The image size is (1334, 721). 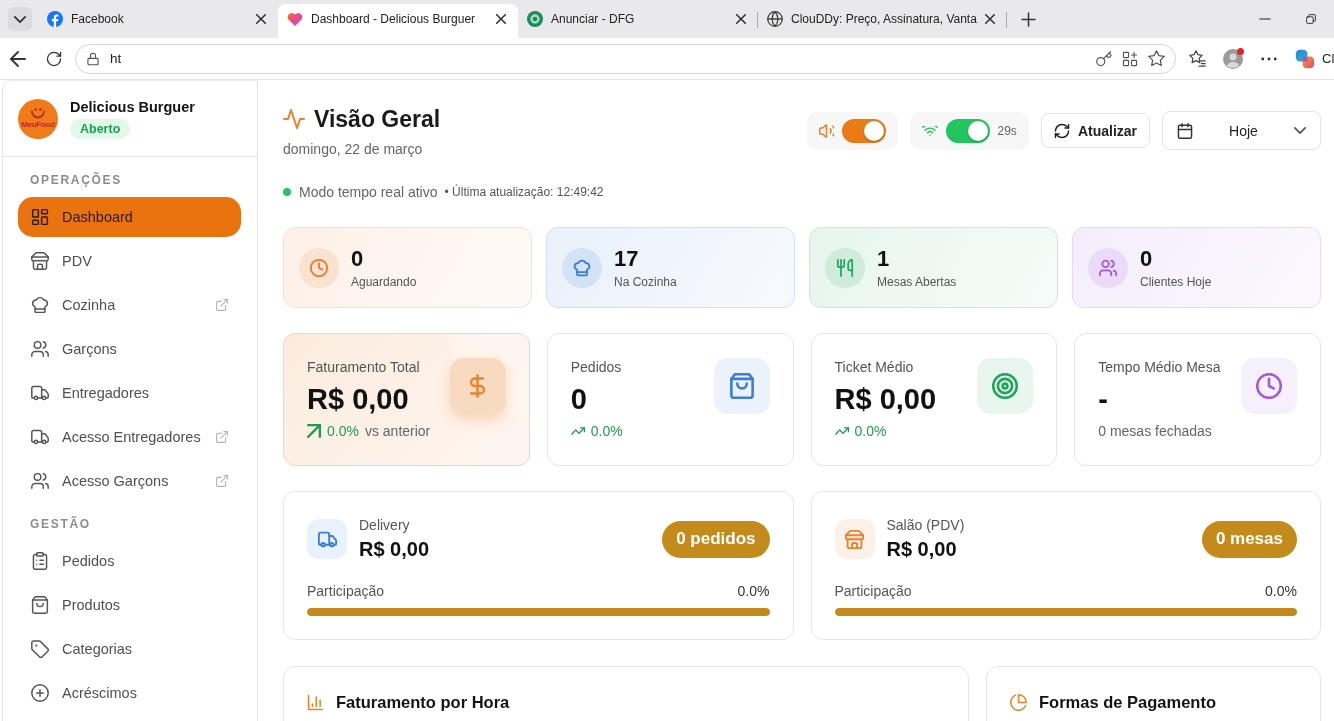 I want to click on metric-label: Pedidos, so click(x=596, y=367).